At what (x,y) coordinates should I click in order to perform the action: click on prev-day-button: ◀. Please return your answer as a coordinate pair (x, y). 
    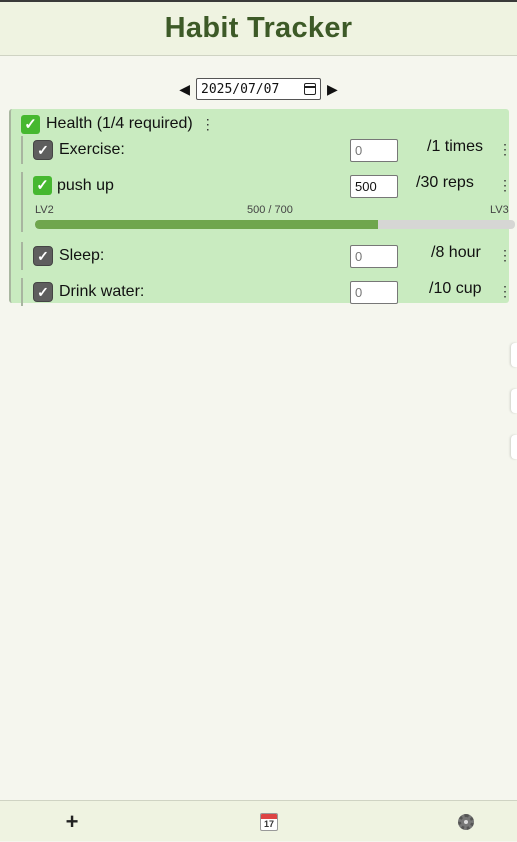
    Looking at the image, I should click on (184, 89).